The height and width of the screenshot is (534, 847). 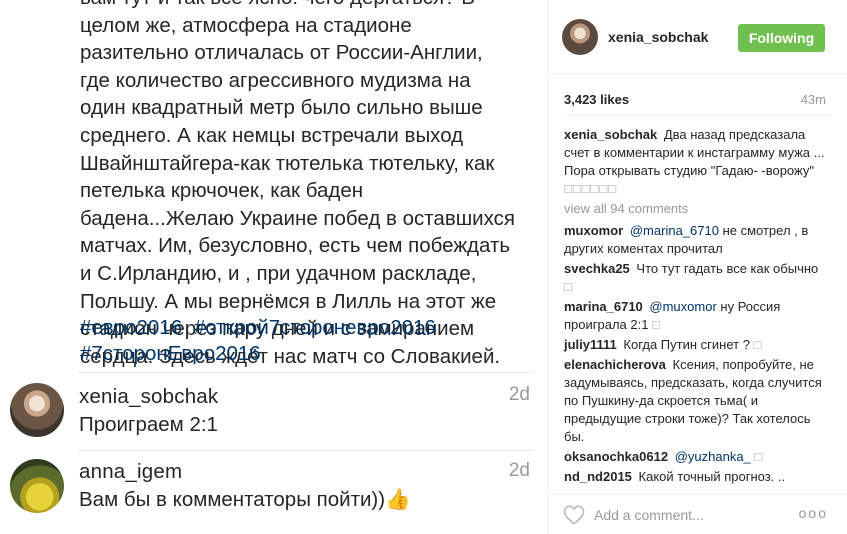 What do you see at coordinates (658, 37) in the screenshot?
I see `header-username: xenia_sobchak` at bounding box center [658, 37].